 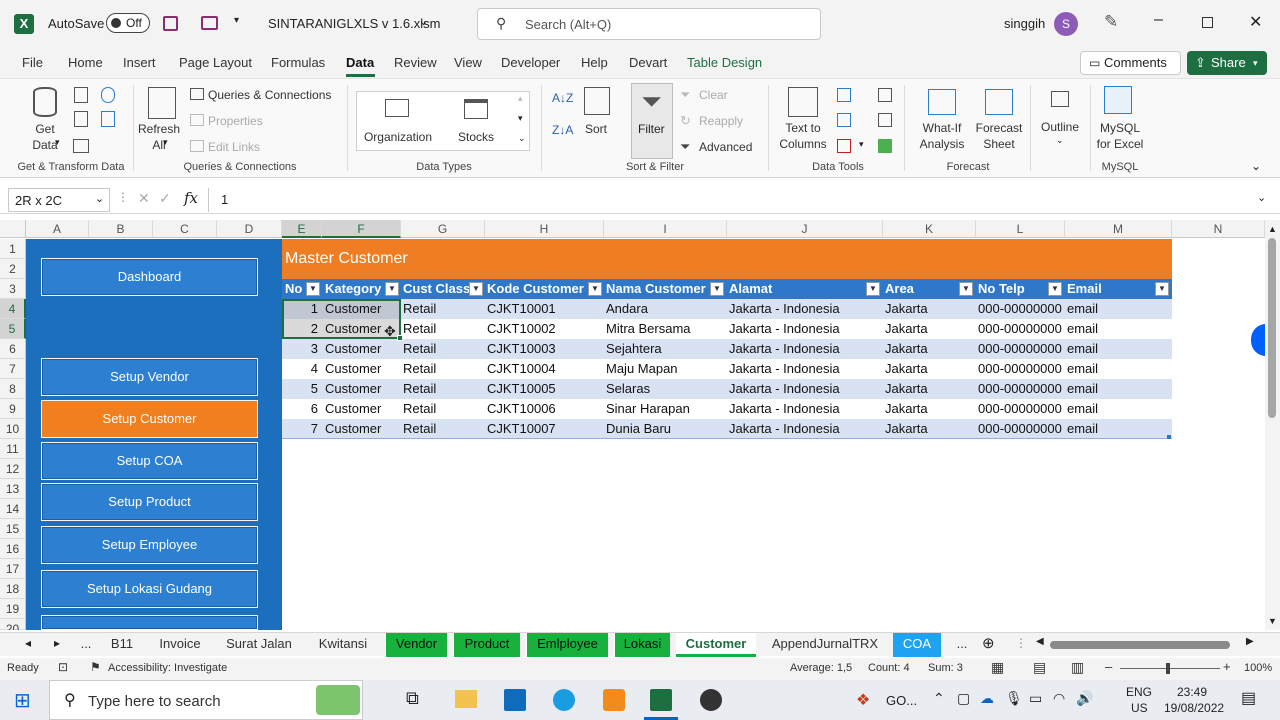 I want to click on taskbar-search-box: ⚲ Type here to search, so click(x=206, y=700).